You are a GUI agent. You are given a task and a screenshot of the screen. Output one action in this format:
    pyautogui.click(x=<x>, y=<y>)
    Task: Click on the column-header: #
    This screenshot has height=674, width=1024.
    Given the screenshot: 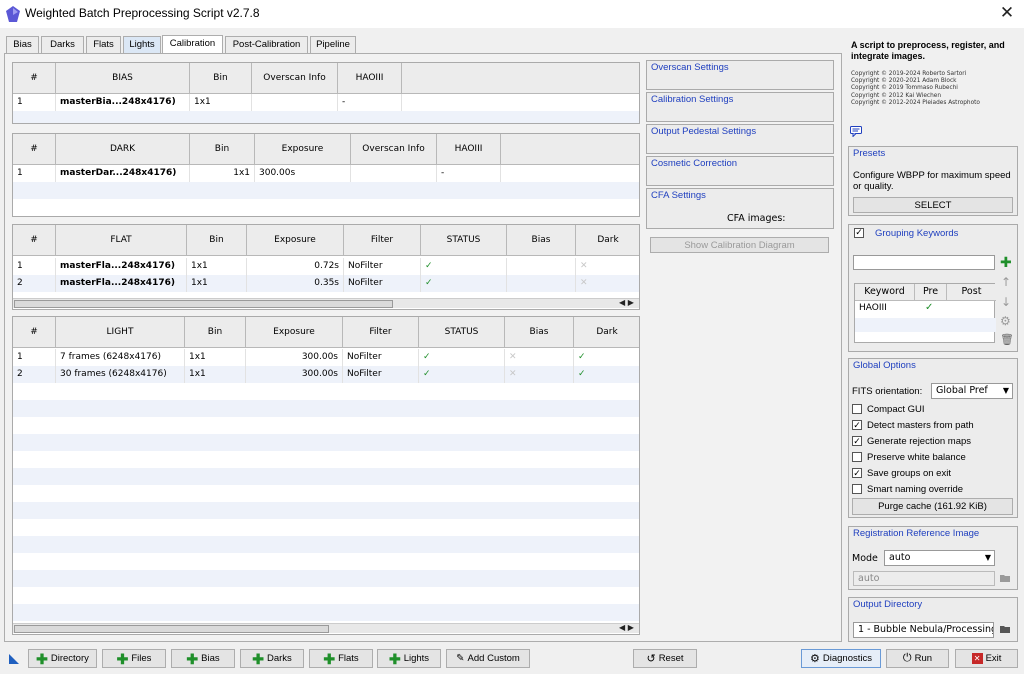 What is the action you would take?
    pyautogui.click(x=34, y=78)
    